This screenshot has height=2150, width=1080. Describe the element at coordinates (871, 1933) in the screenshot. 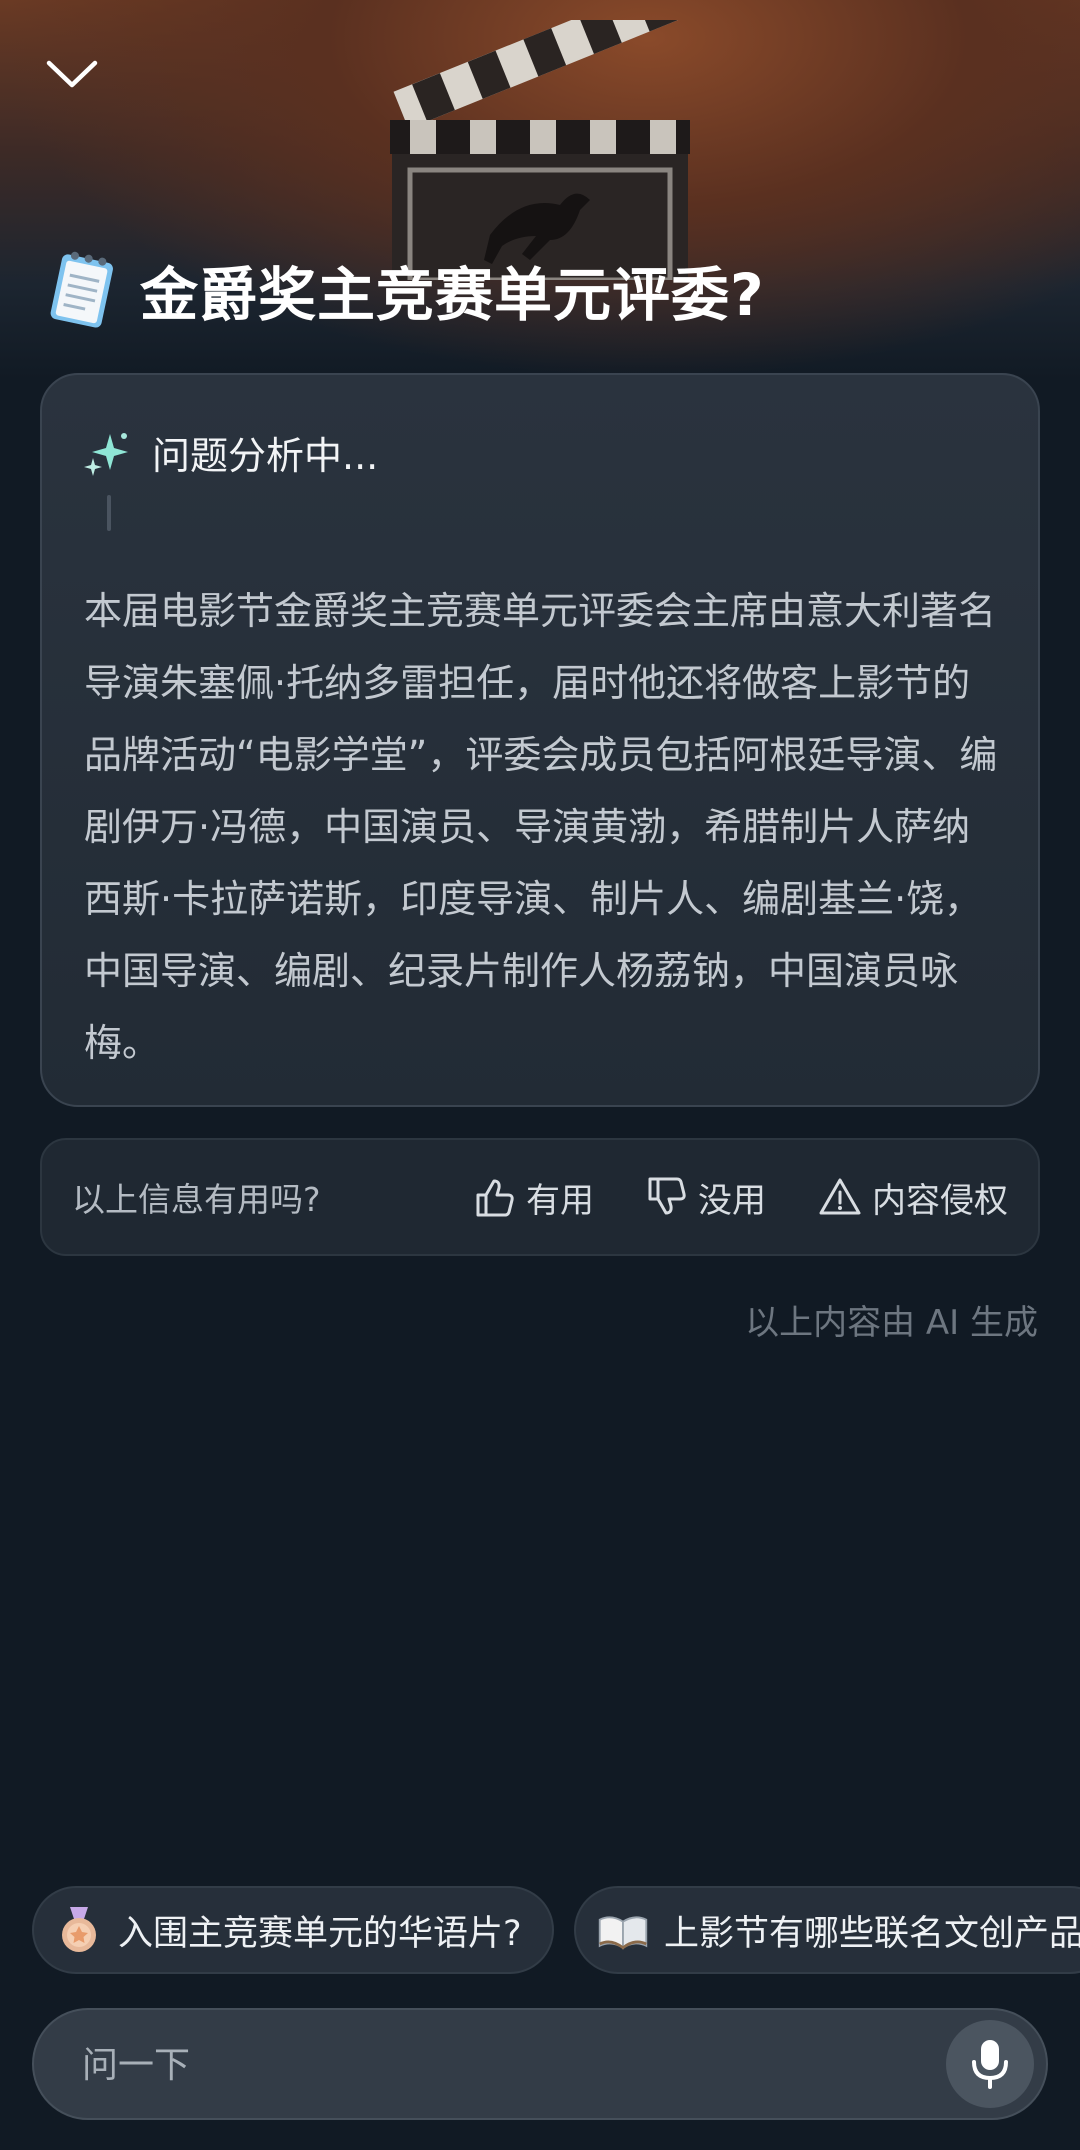

I see `suggestion-label: 上影节有哪些联名文创产品` at that location.